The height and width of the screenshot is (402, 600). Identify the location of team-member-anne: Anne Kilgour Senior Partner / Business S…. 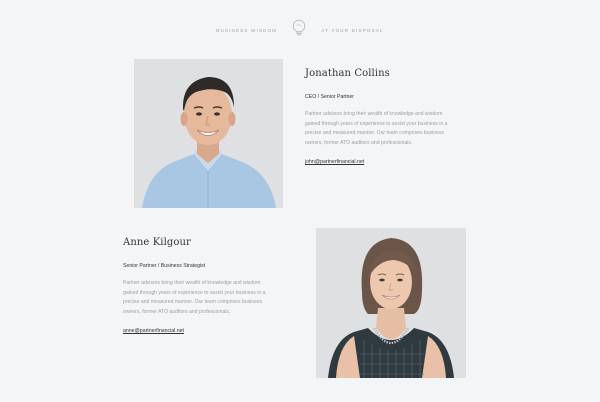
(198, 287).